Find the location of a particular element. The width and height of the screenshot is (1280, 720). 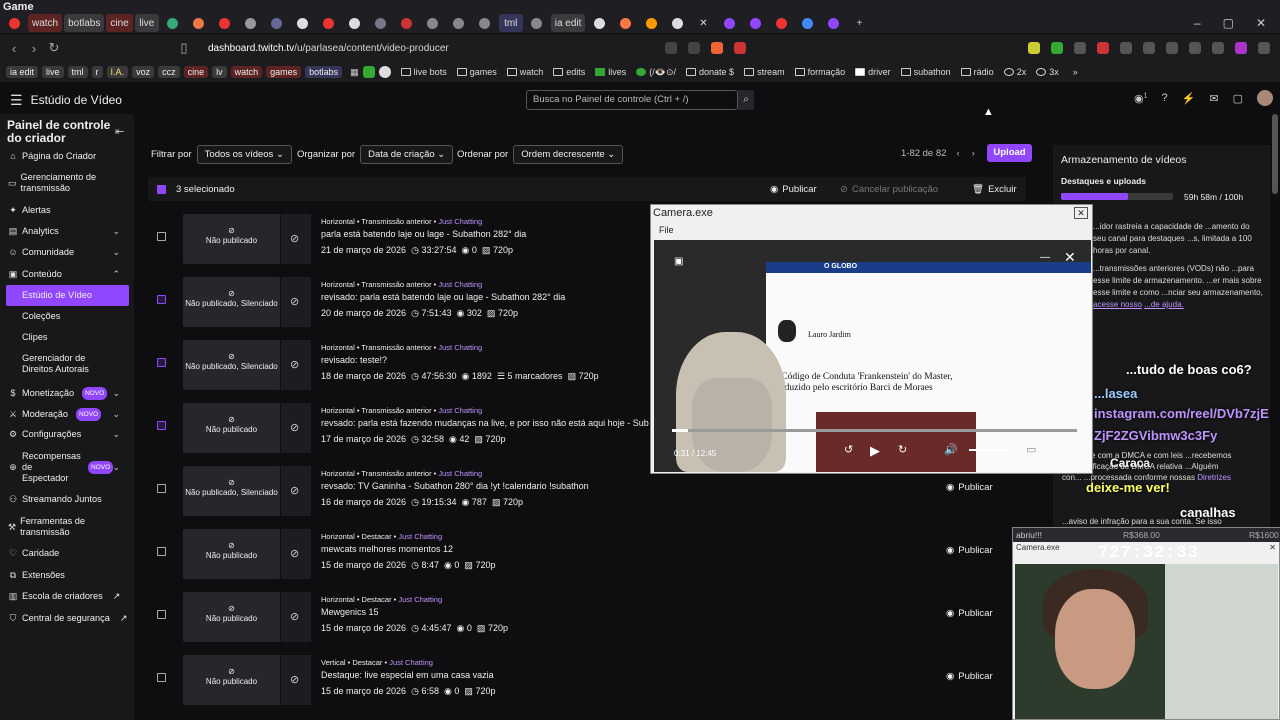

sidebar-item-conteudo: ▣ Conteúdo ⌃ is located at coordinates (69, 274).